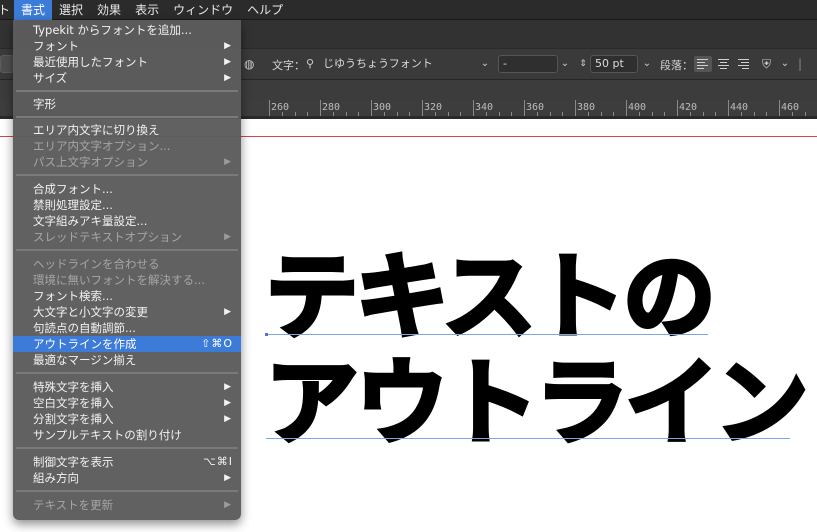 This screenshot has height=532, width=817. Describe the element at coordinates (85, 344) in the screenshot. I see `menu-item-label: アウトラインを作成` at that location.